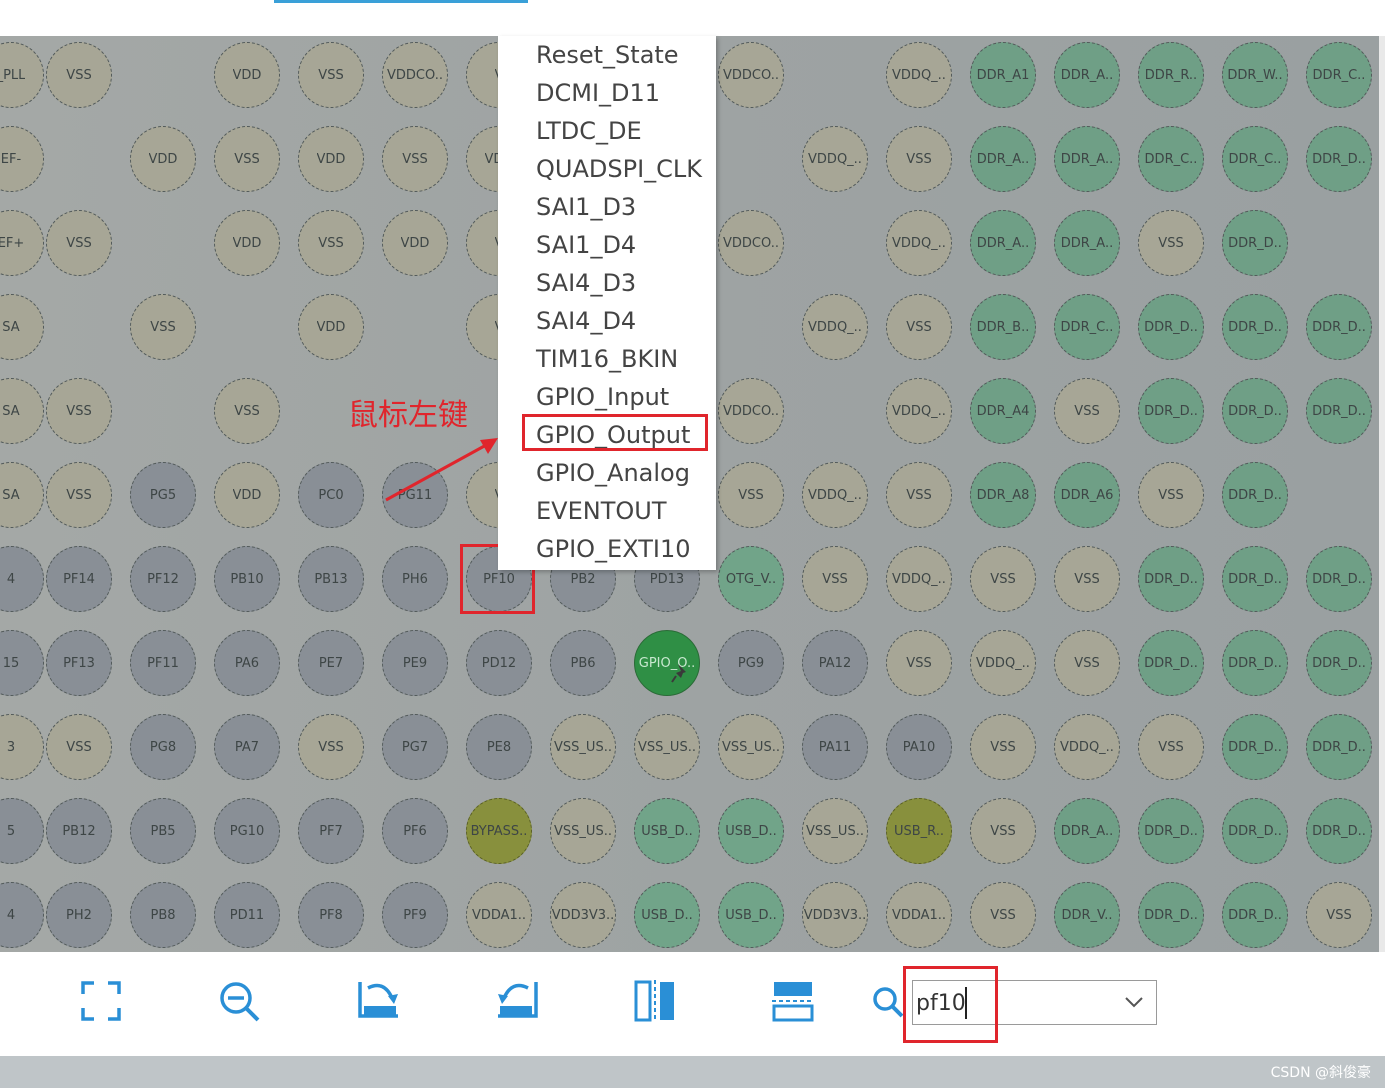 The image size is (1385, 1088). What do you see at coordinates (331, 579) in the screenshot?
I see `pin-pb13: PB13` at bounding box center [331, 579].